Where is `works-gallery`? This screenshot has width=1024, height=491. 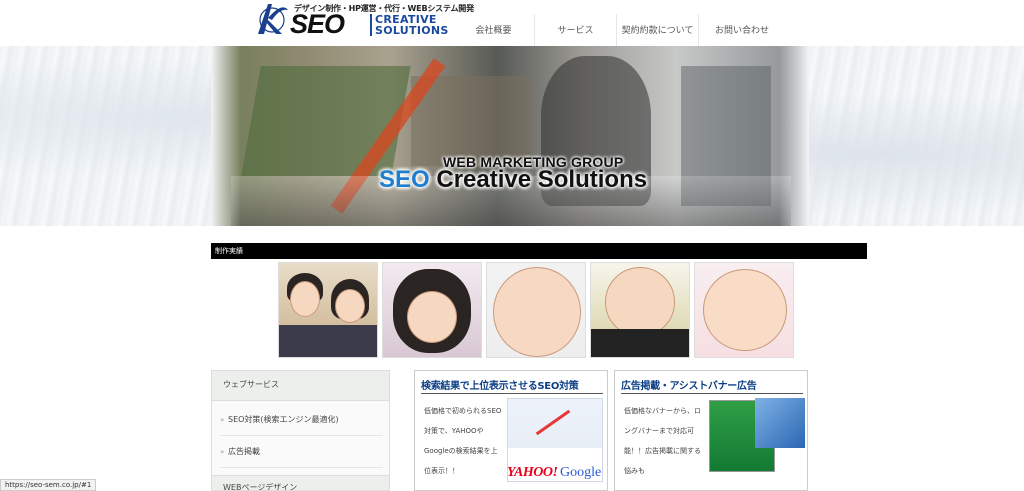
works-gallery is located at coordinates (536, 310).